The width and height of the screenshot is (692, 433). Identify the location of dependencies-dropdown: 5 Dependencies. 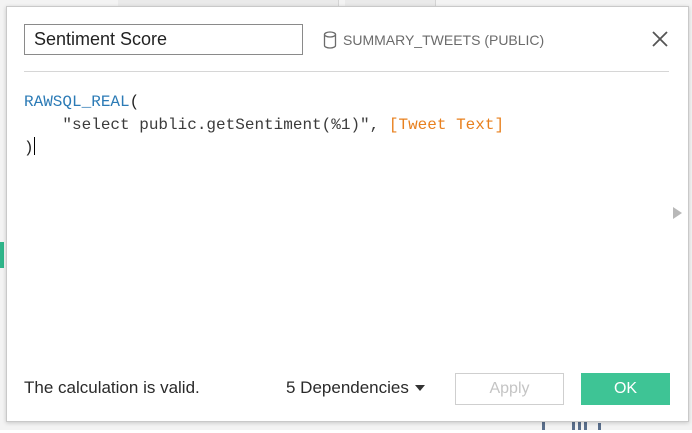
(355, 388).